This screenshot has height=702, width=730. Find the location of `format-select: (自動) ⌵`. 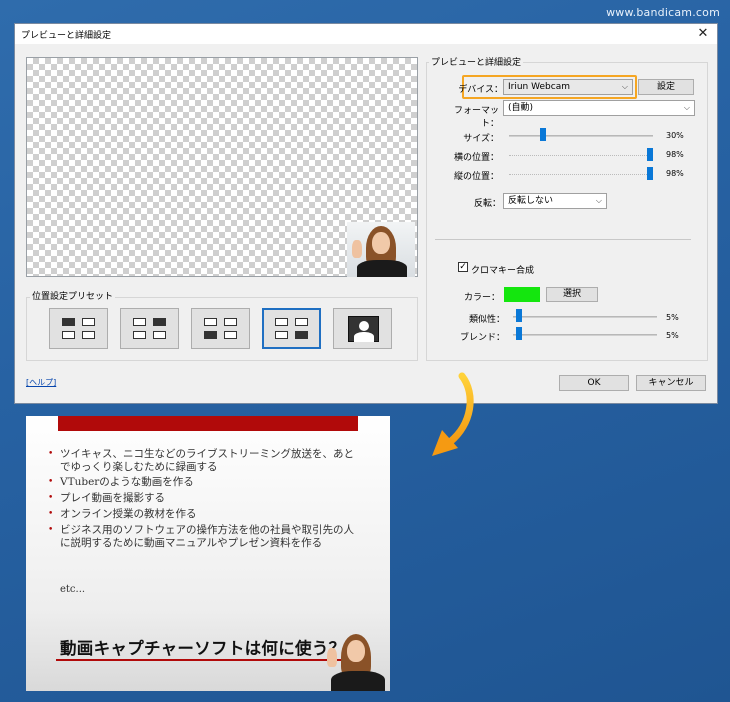

format-select: (自動) ⌵ is located at coordinates (599, 108).